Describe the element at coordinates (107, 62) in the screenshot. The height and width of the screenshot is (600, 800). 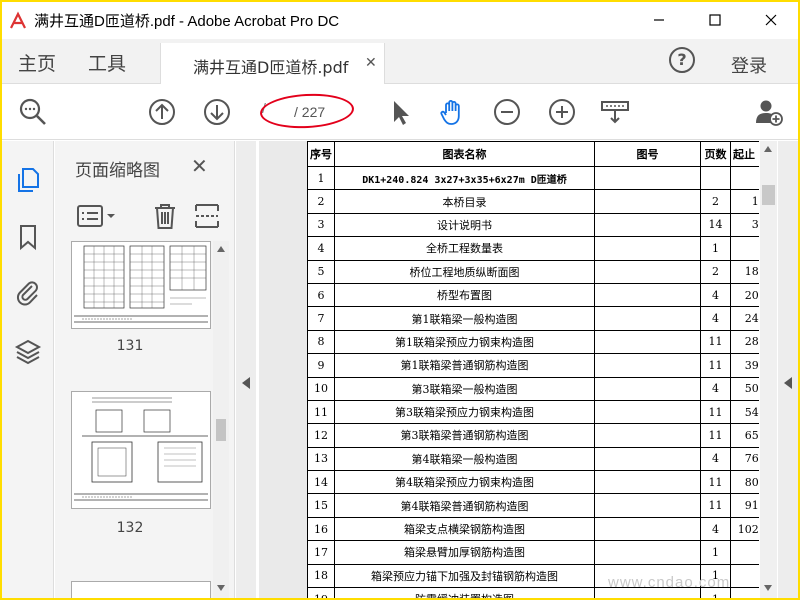
I see `tab-tools: 工具` at that location.